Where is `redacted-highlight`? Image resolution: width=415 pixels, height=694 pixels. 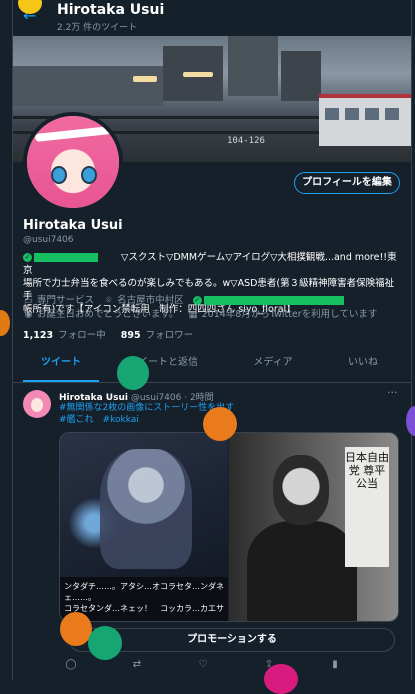
redacted-highlight is located at coordinates (66, 257).